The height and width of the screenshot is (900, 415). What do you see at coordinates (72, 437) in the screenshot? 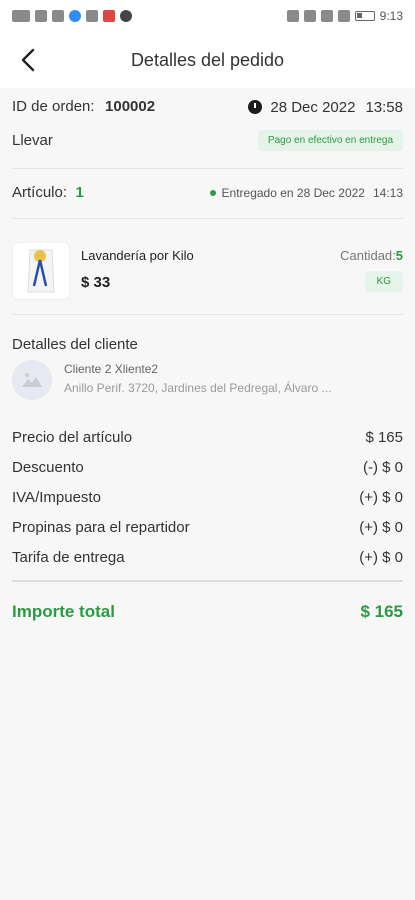
I see `summary-label: Precio del artículo` at bounding box center [72, 437].